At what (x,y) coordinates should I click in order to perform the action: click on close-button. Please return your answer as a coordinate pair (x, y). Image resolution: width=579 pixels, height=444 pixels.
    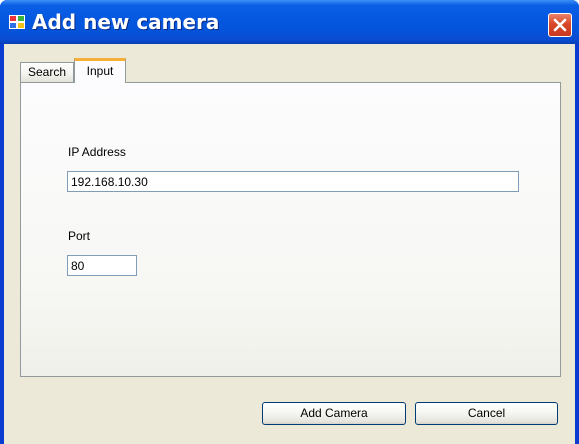
    Looking at the image, I should click on (560, 25).